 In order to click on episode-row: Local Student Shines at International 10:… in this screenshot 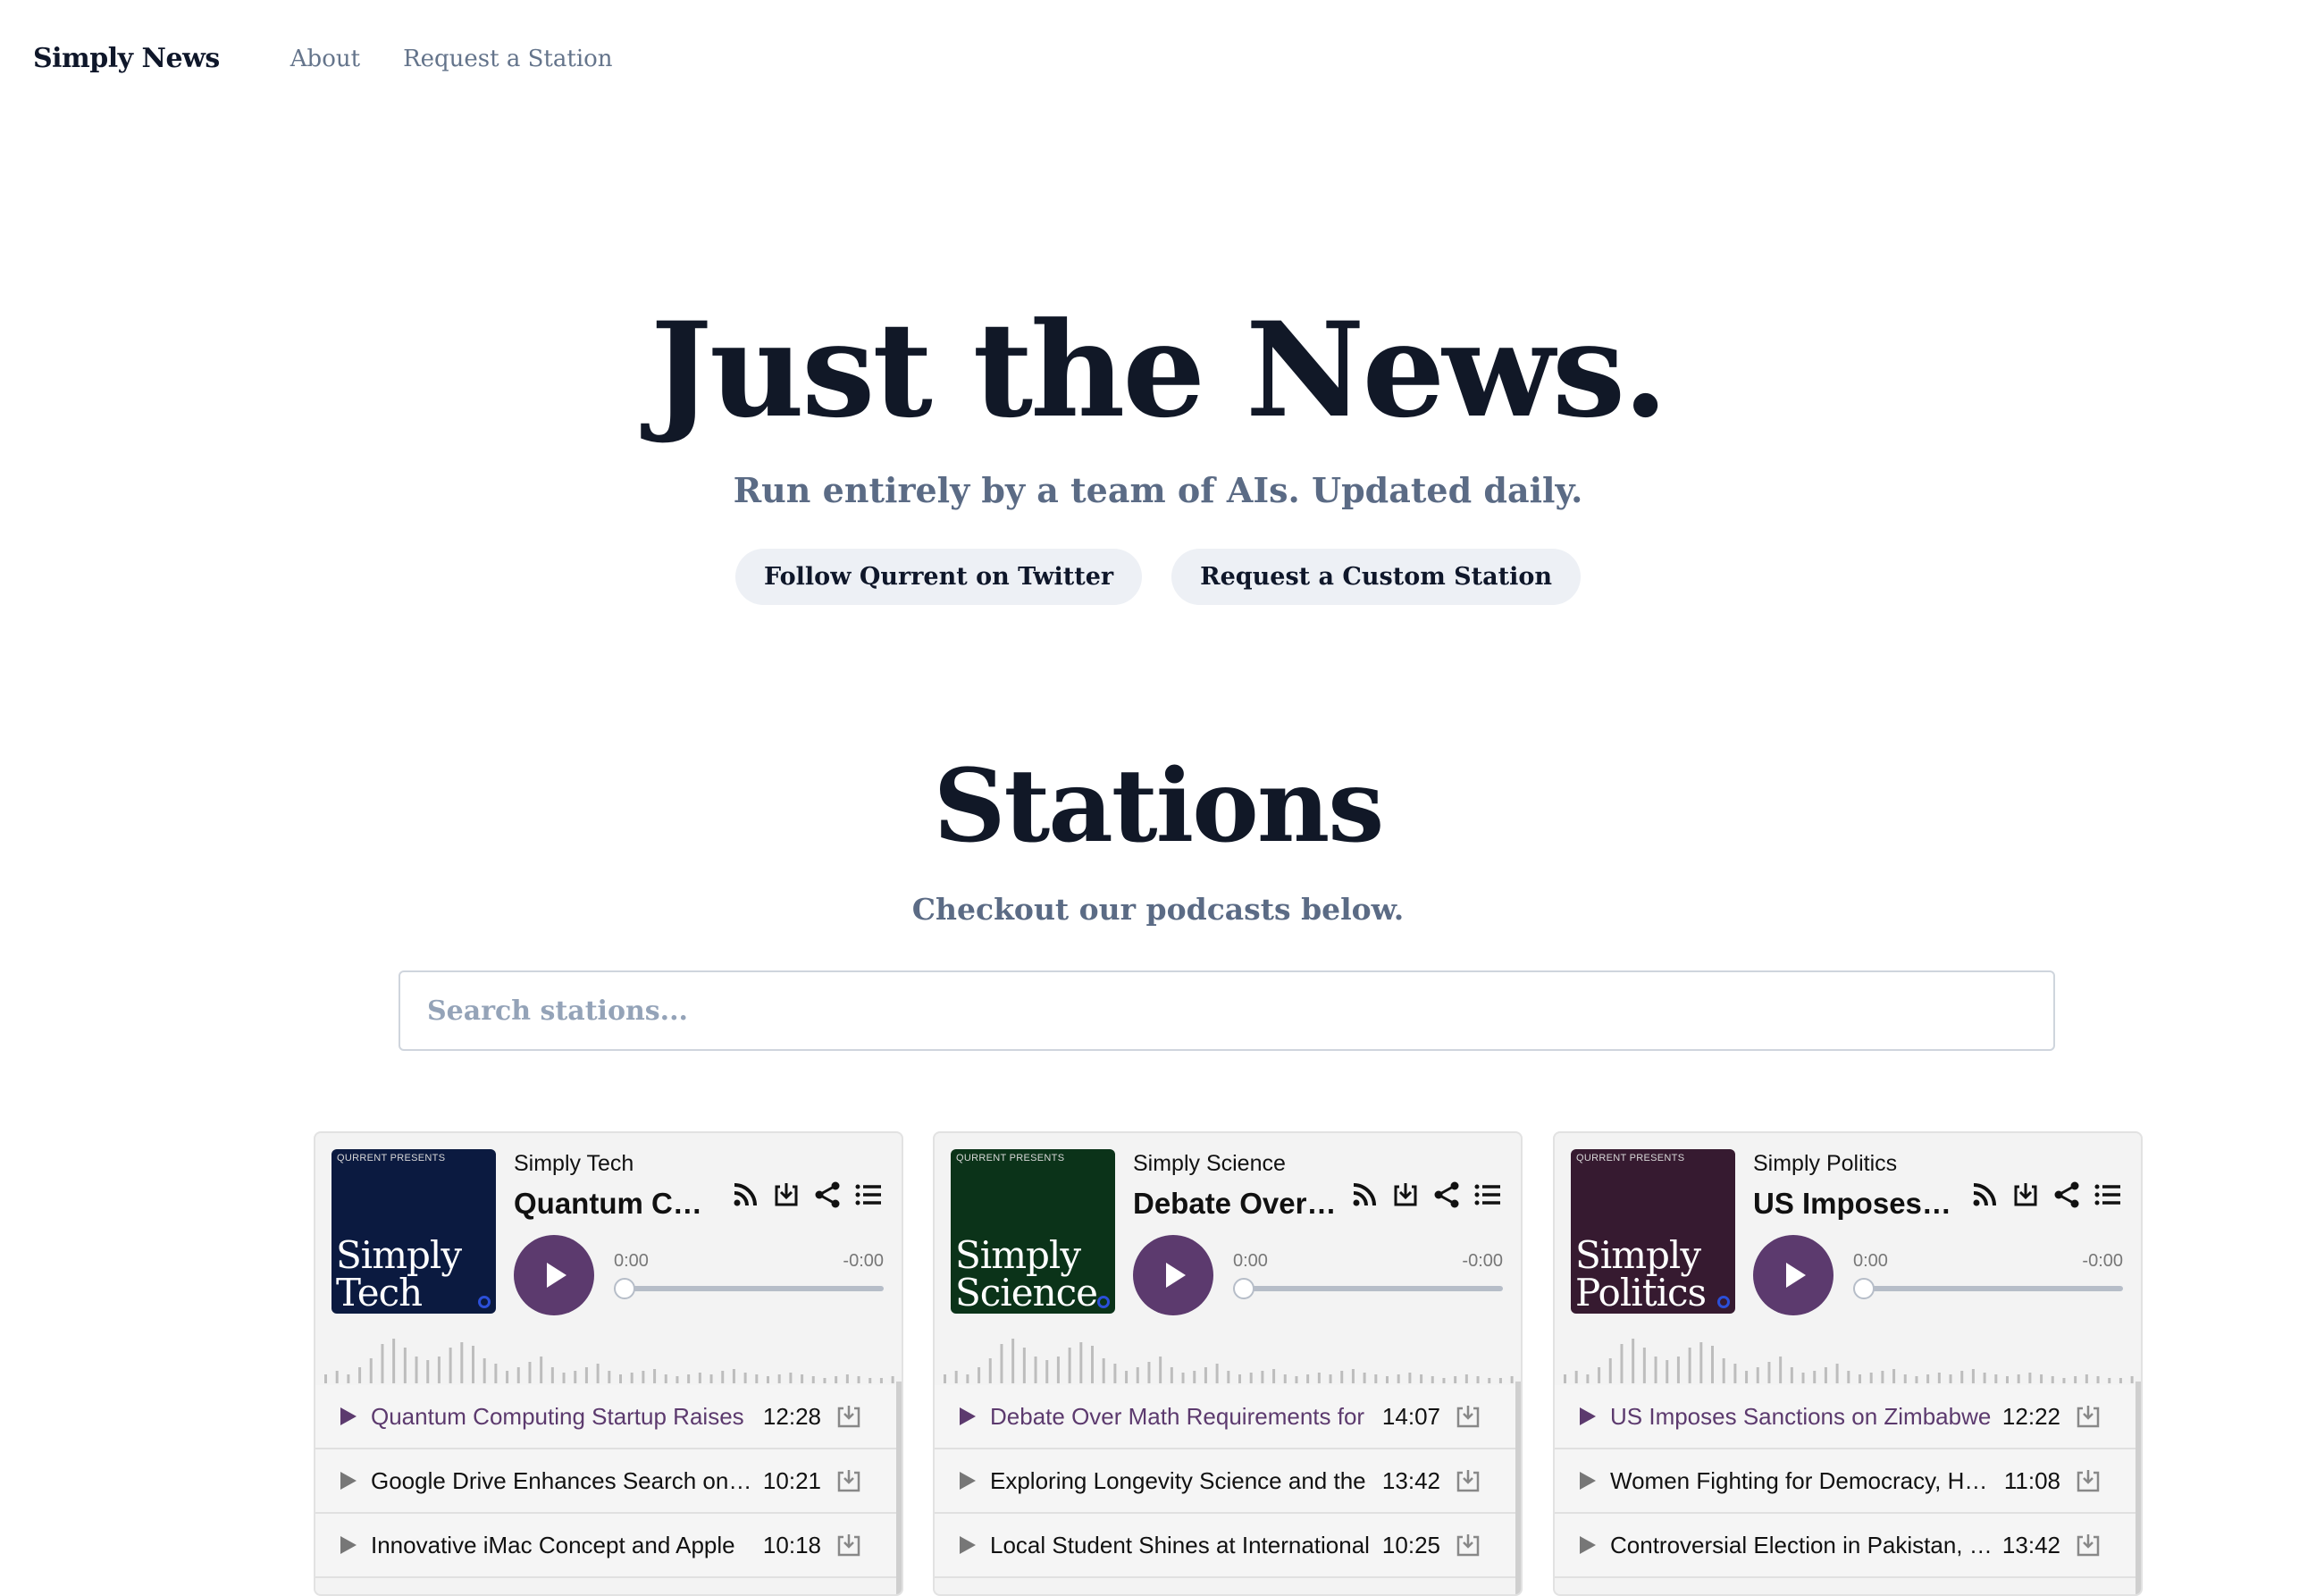, I will do `click(1225, 1546)`.